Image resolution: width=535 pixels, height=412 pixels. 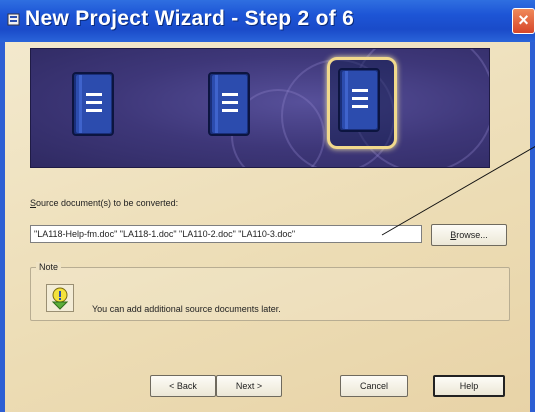 I want to click on app-icon, so click(x=13, y=19).